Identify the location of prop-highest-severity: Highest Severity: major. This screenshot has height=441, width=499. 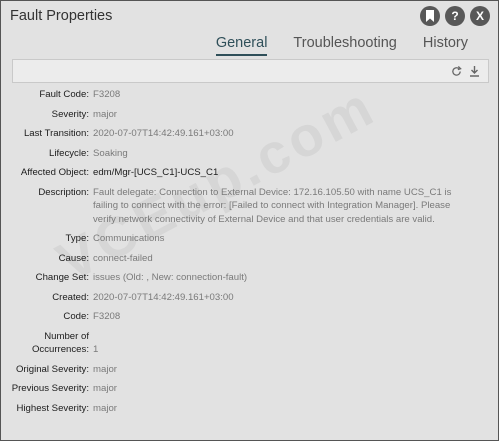
(250, 409).